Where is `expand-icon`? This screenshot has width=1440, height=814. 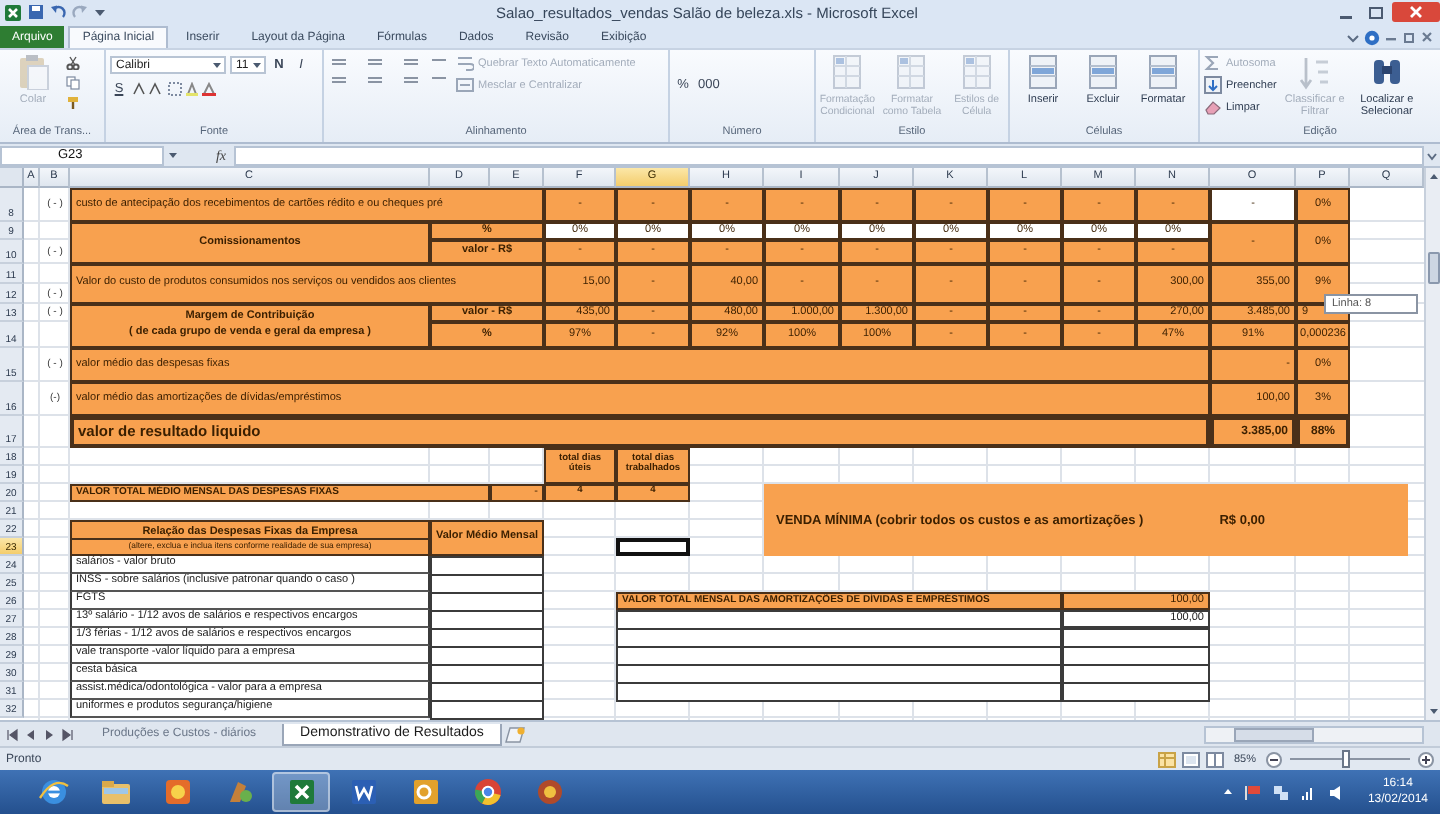
expand-icon is located at coordinates (1432, 155).